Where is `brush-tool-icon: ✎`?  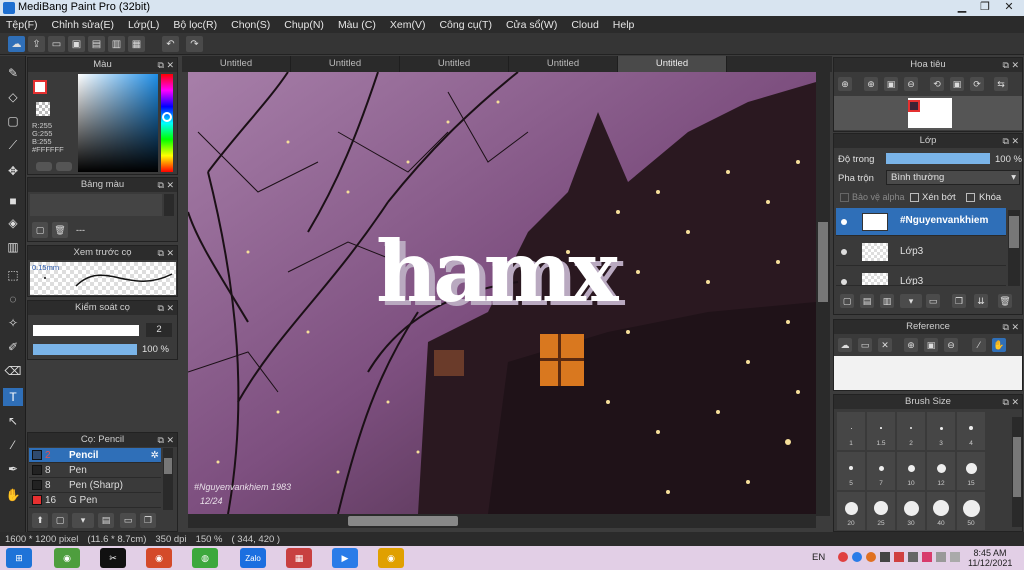 brush-tool-icon: ✎ is located at coordinates (13, 73).